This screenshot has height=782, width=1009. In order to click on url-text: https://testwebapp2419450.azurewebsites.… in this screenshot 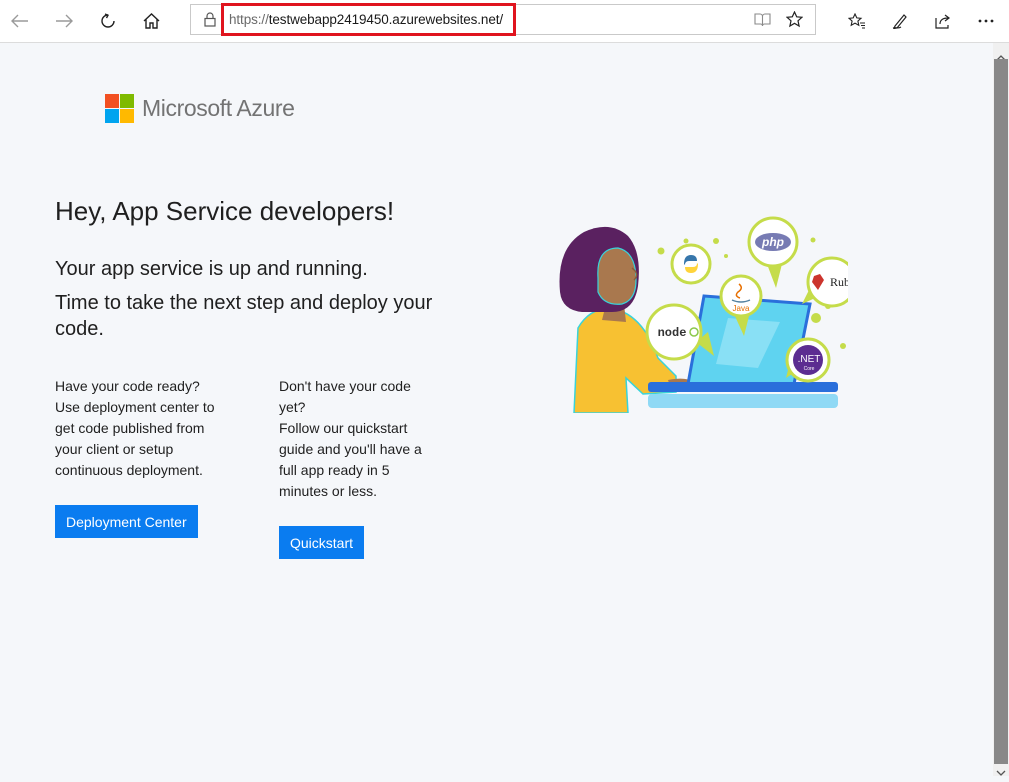, I will do `click(366, 19)`.